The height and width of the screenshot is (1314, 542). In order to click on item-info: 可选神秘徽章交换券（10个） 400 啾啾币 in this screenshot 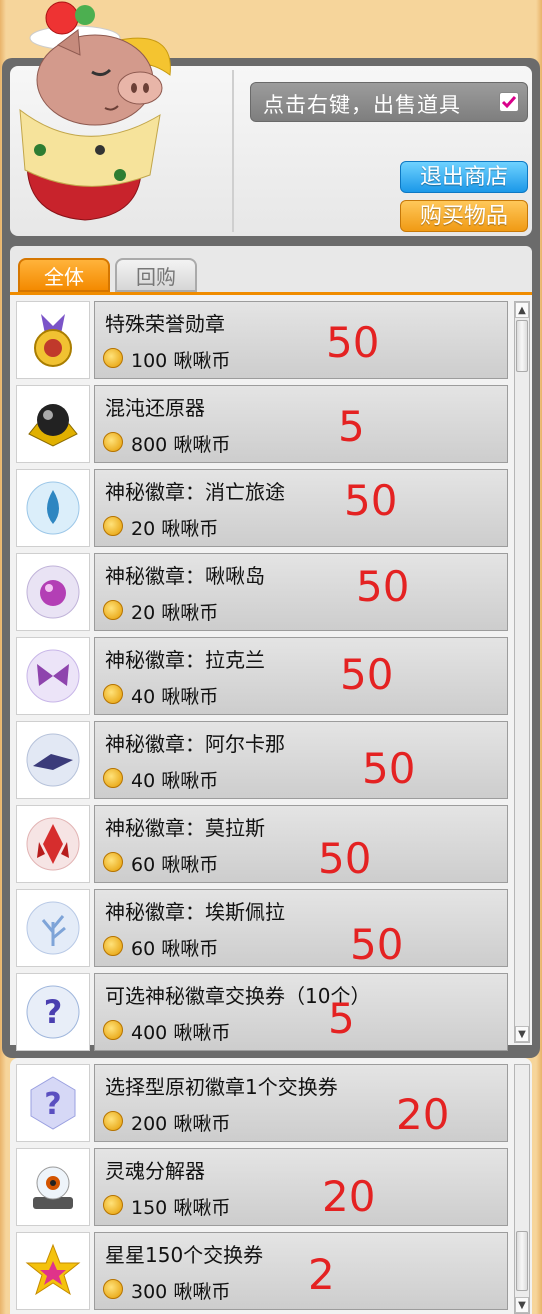, I will do `click(301, 1012)`.